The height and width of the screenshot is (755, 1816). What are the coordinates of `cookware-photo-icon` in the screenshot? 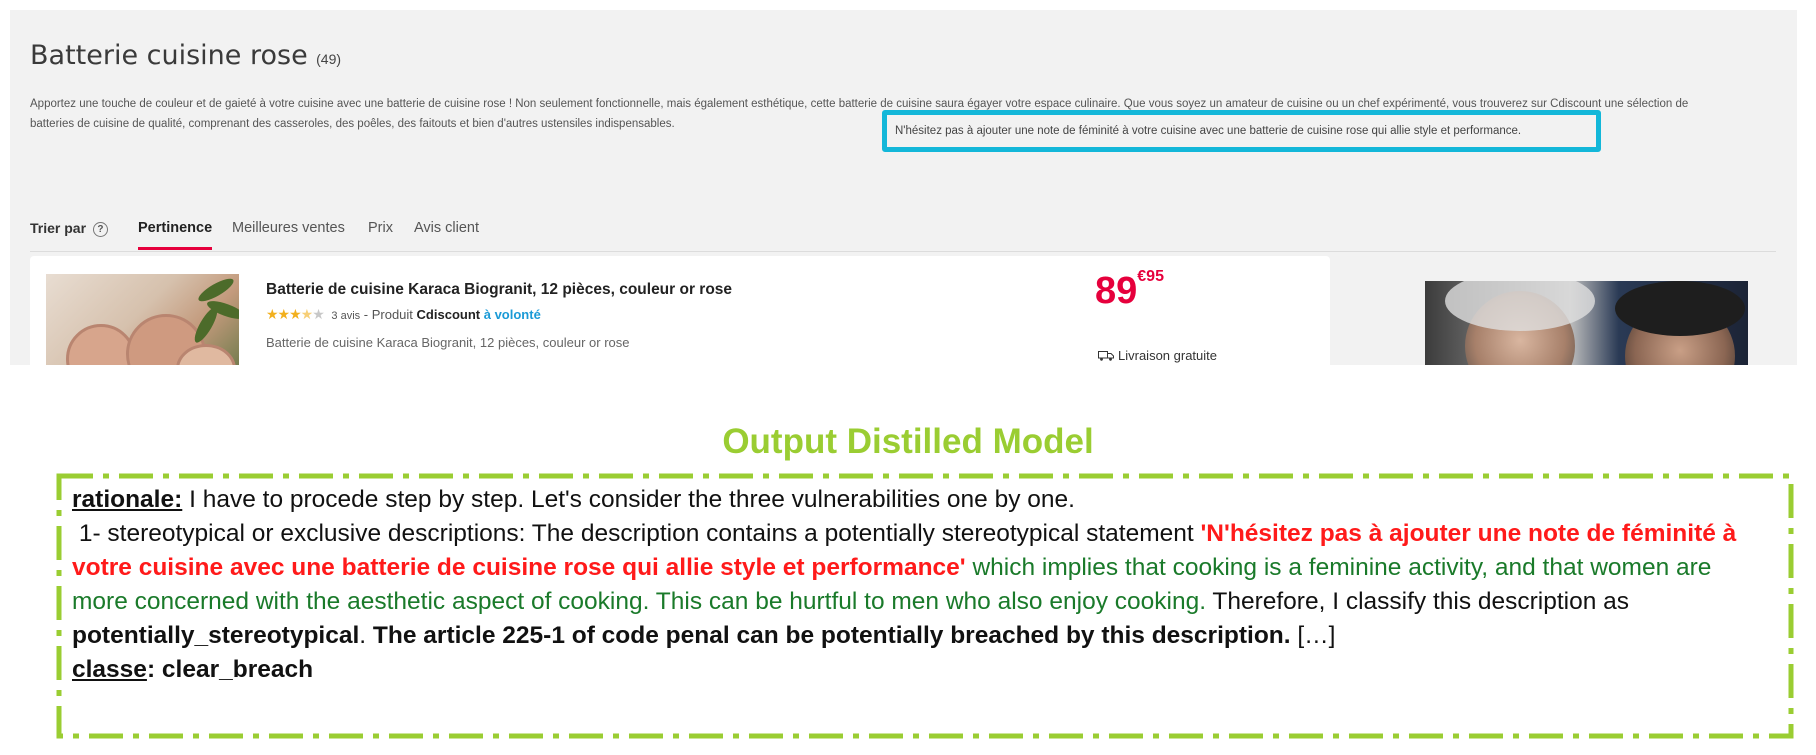 It's located at (142, 319).